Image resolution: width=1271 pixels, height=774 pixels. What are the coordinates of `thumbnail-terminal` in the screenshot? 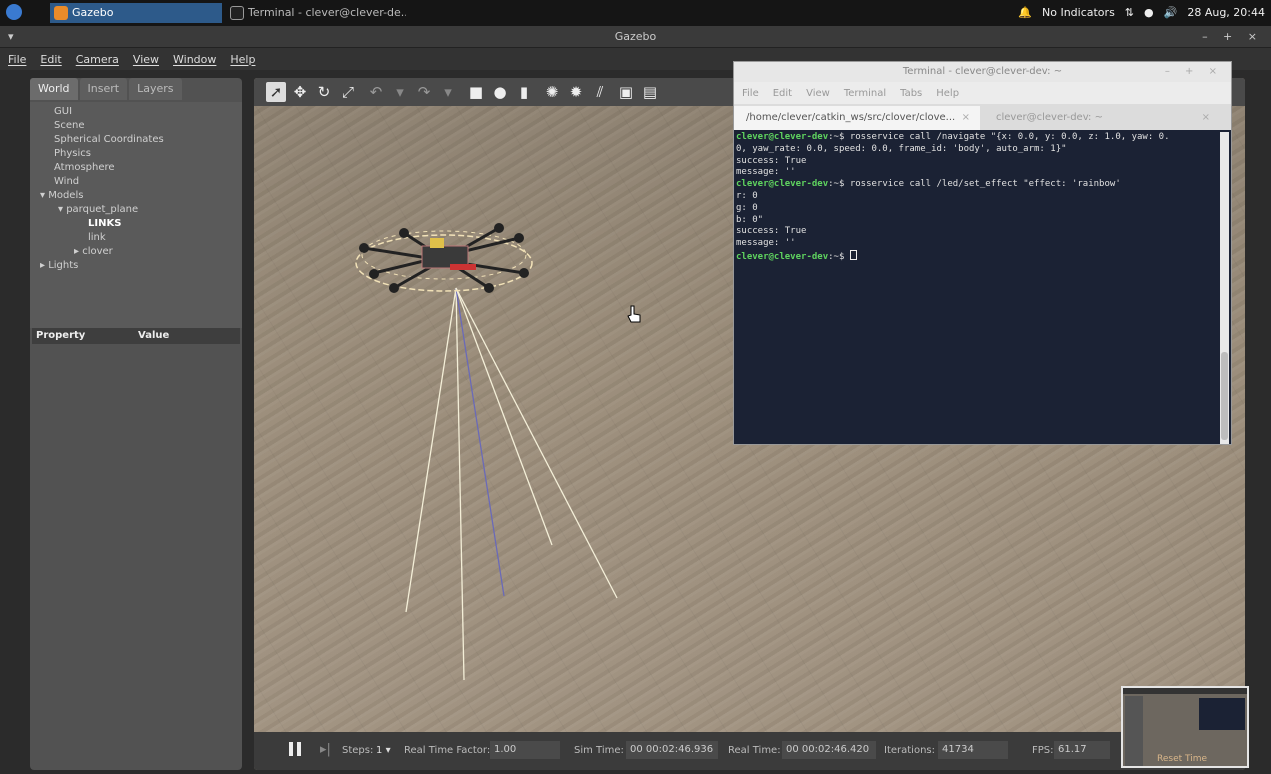 It's located at (1222, 714).